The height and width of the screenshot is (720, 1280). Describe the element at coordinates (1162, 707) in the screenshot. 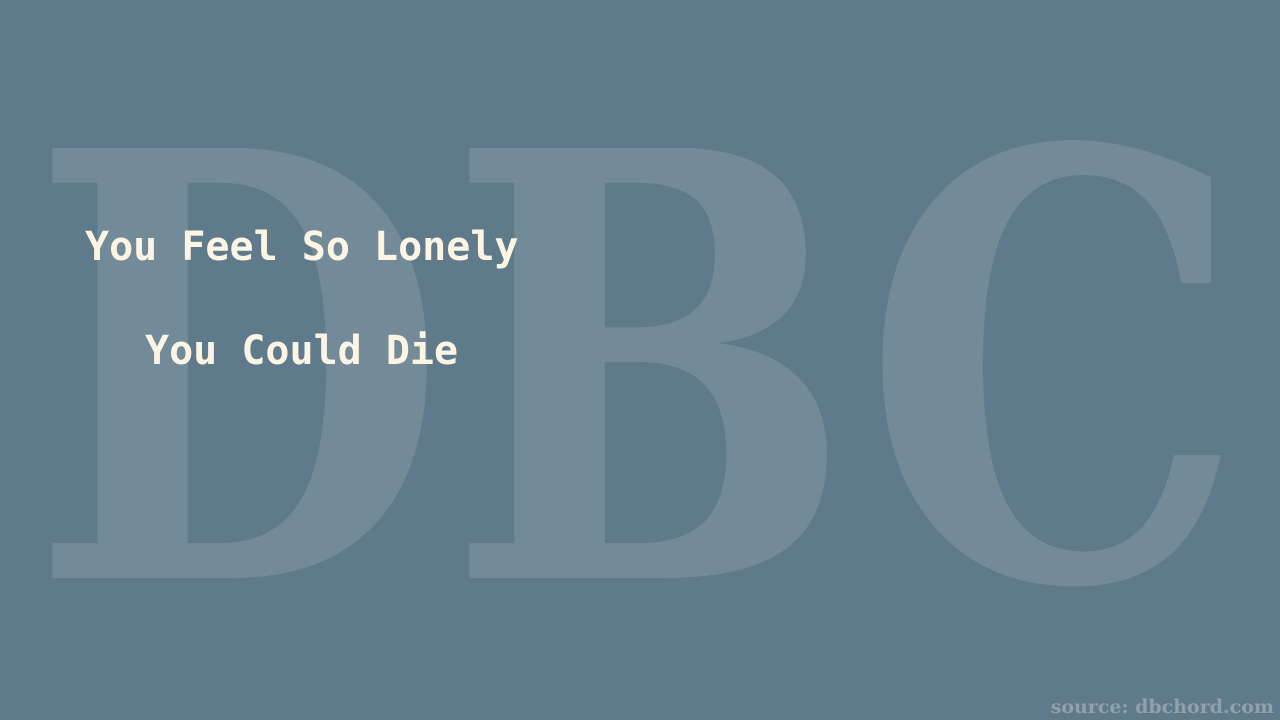

I see `source-credit: source: dbchord.com` at that location.